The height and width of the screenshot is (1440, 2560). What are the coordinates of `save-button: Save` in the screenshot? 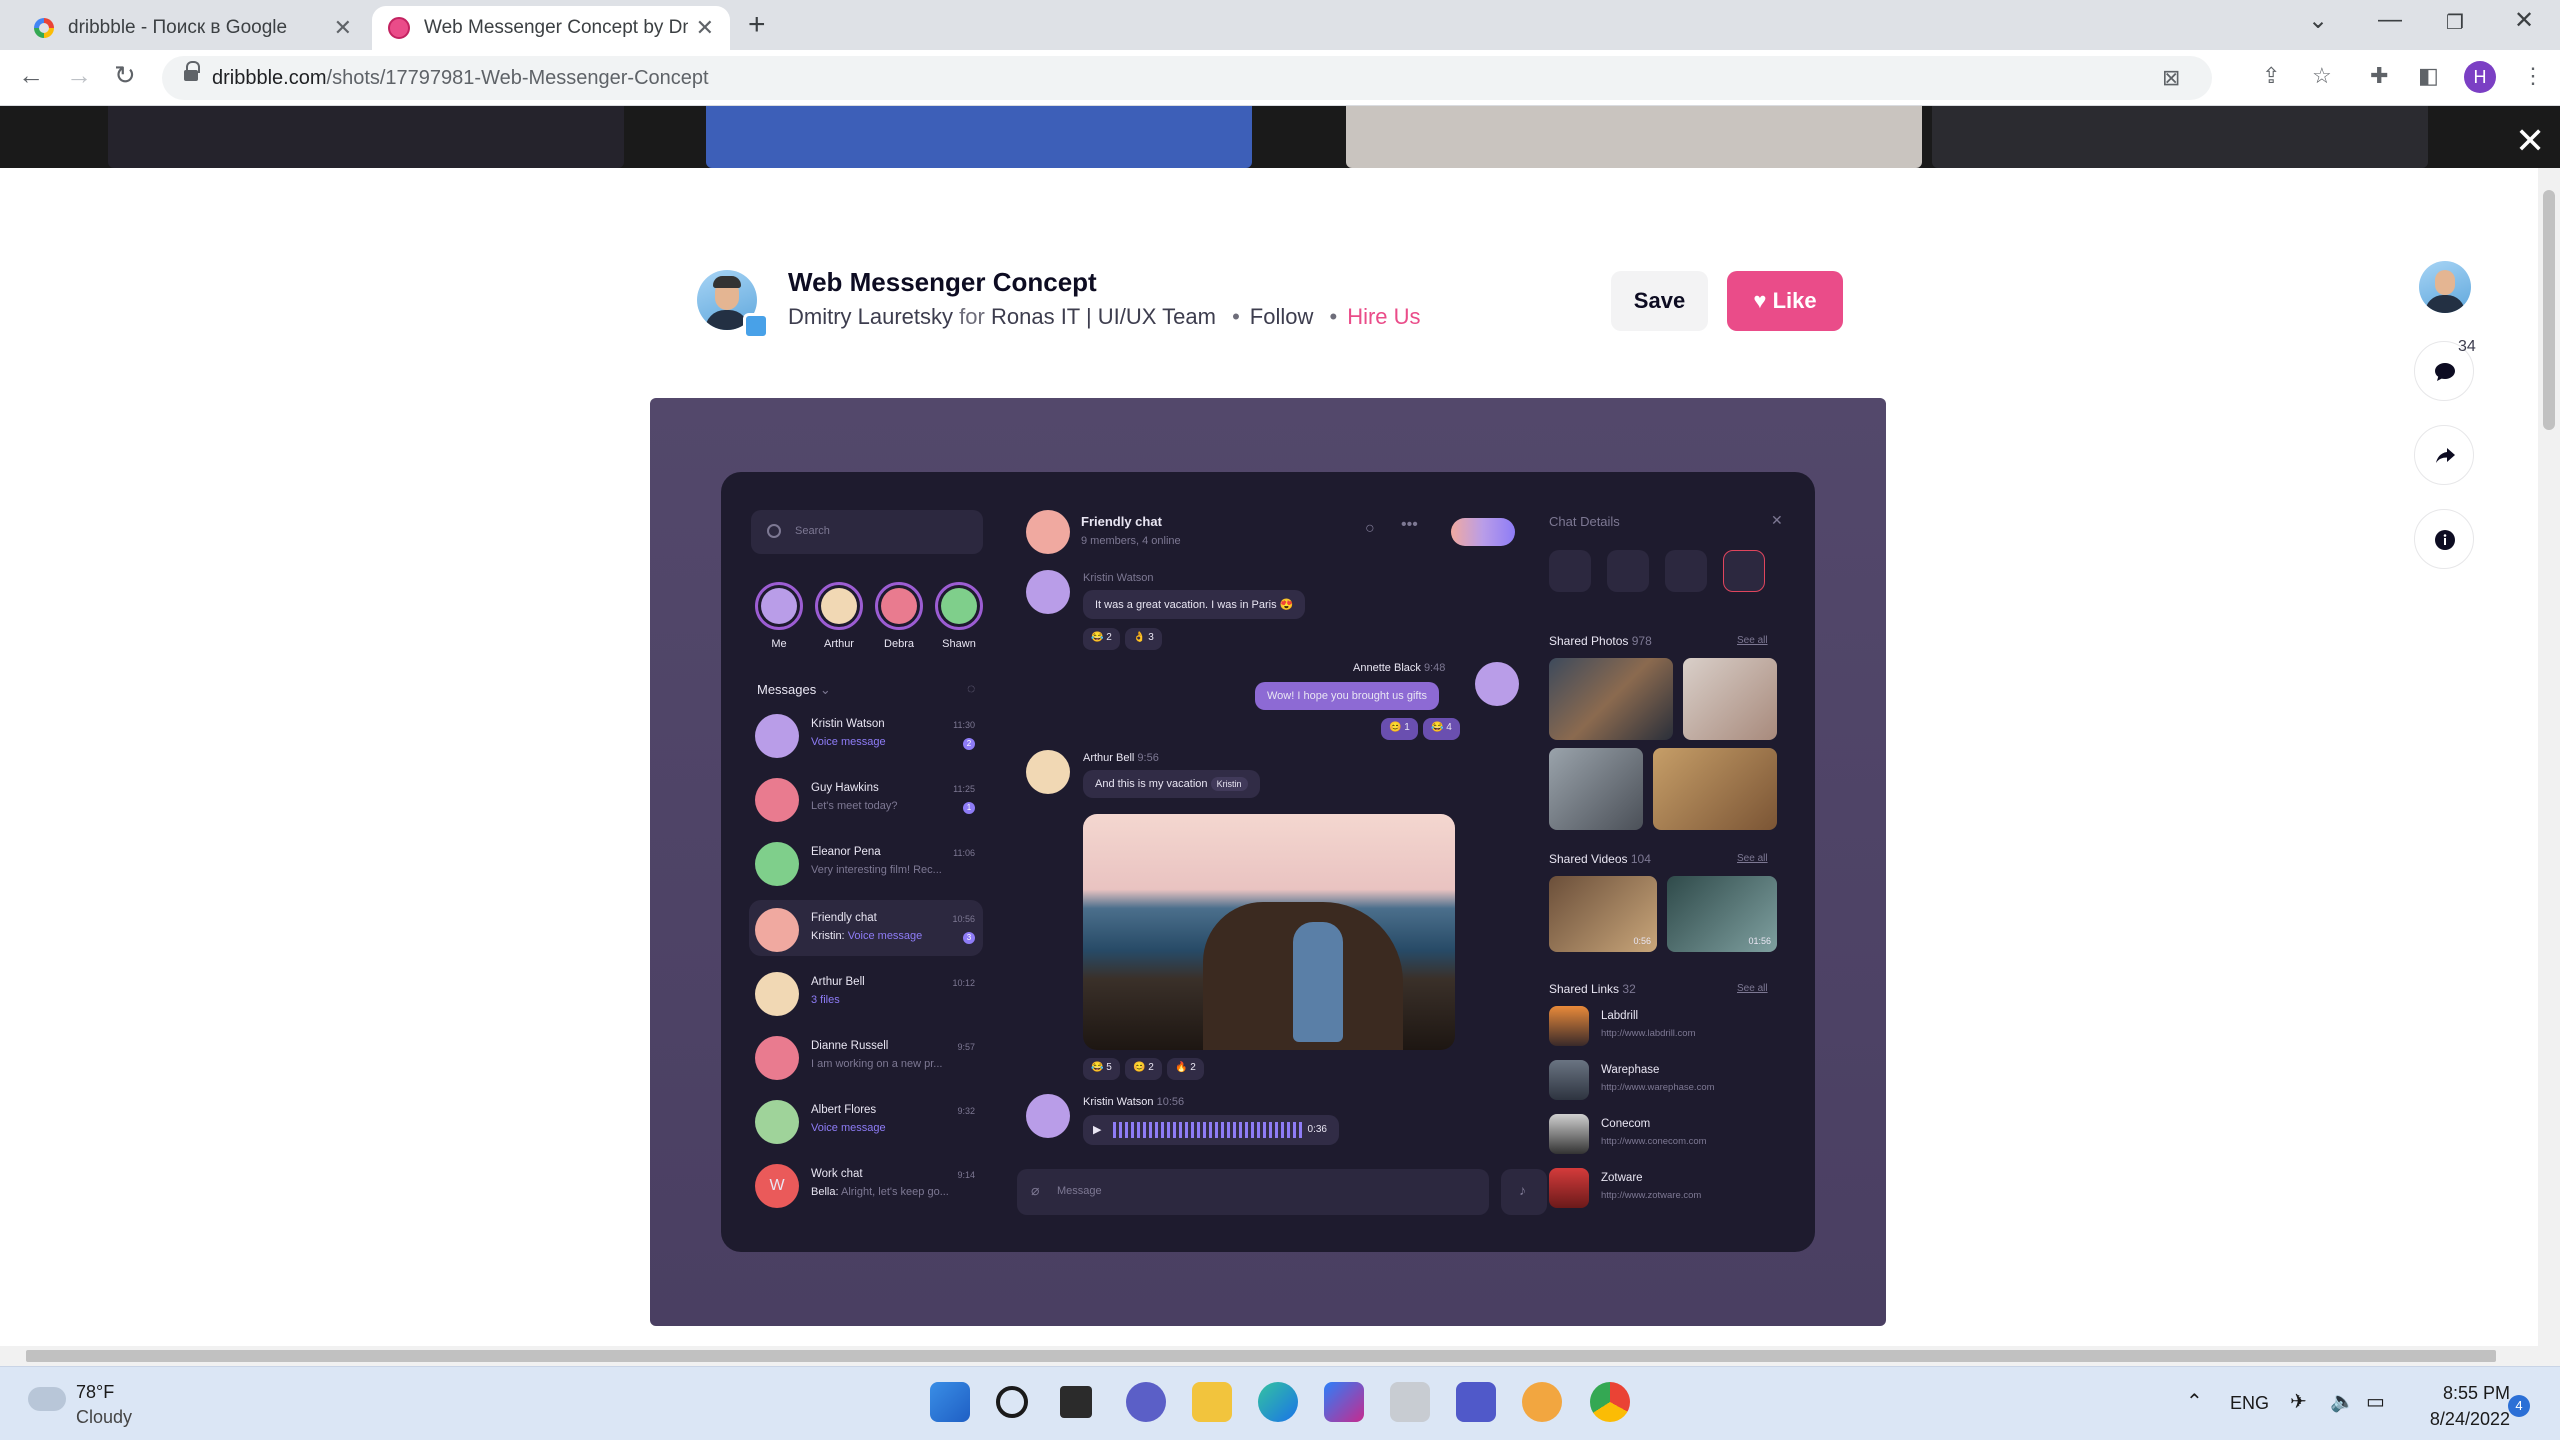 It's located at (1659, 301).